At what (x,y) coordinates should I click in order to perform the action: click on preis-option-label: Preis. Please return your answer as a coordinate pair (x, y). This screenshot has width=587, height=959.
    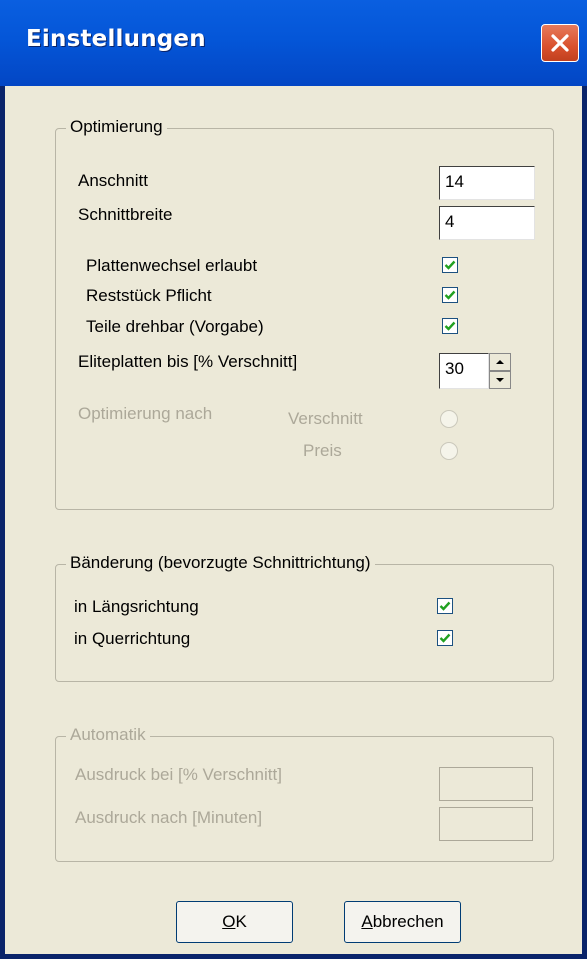
    Looking at the image, I should click on (322, 450).